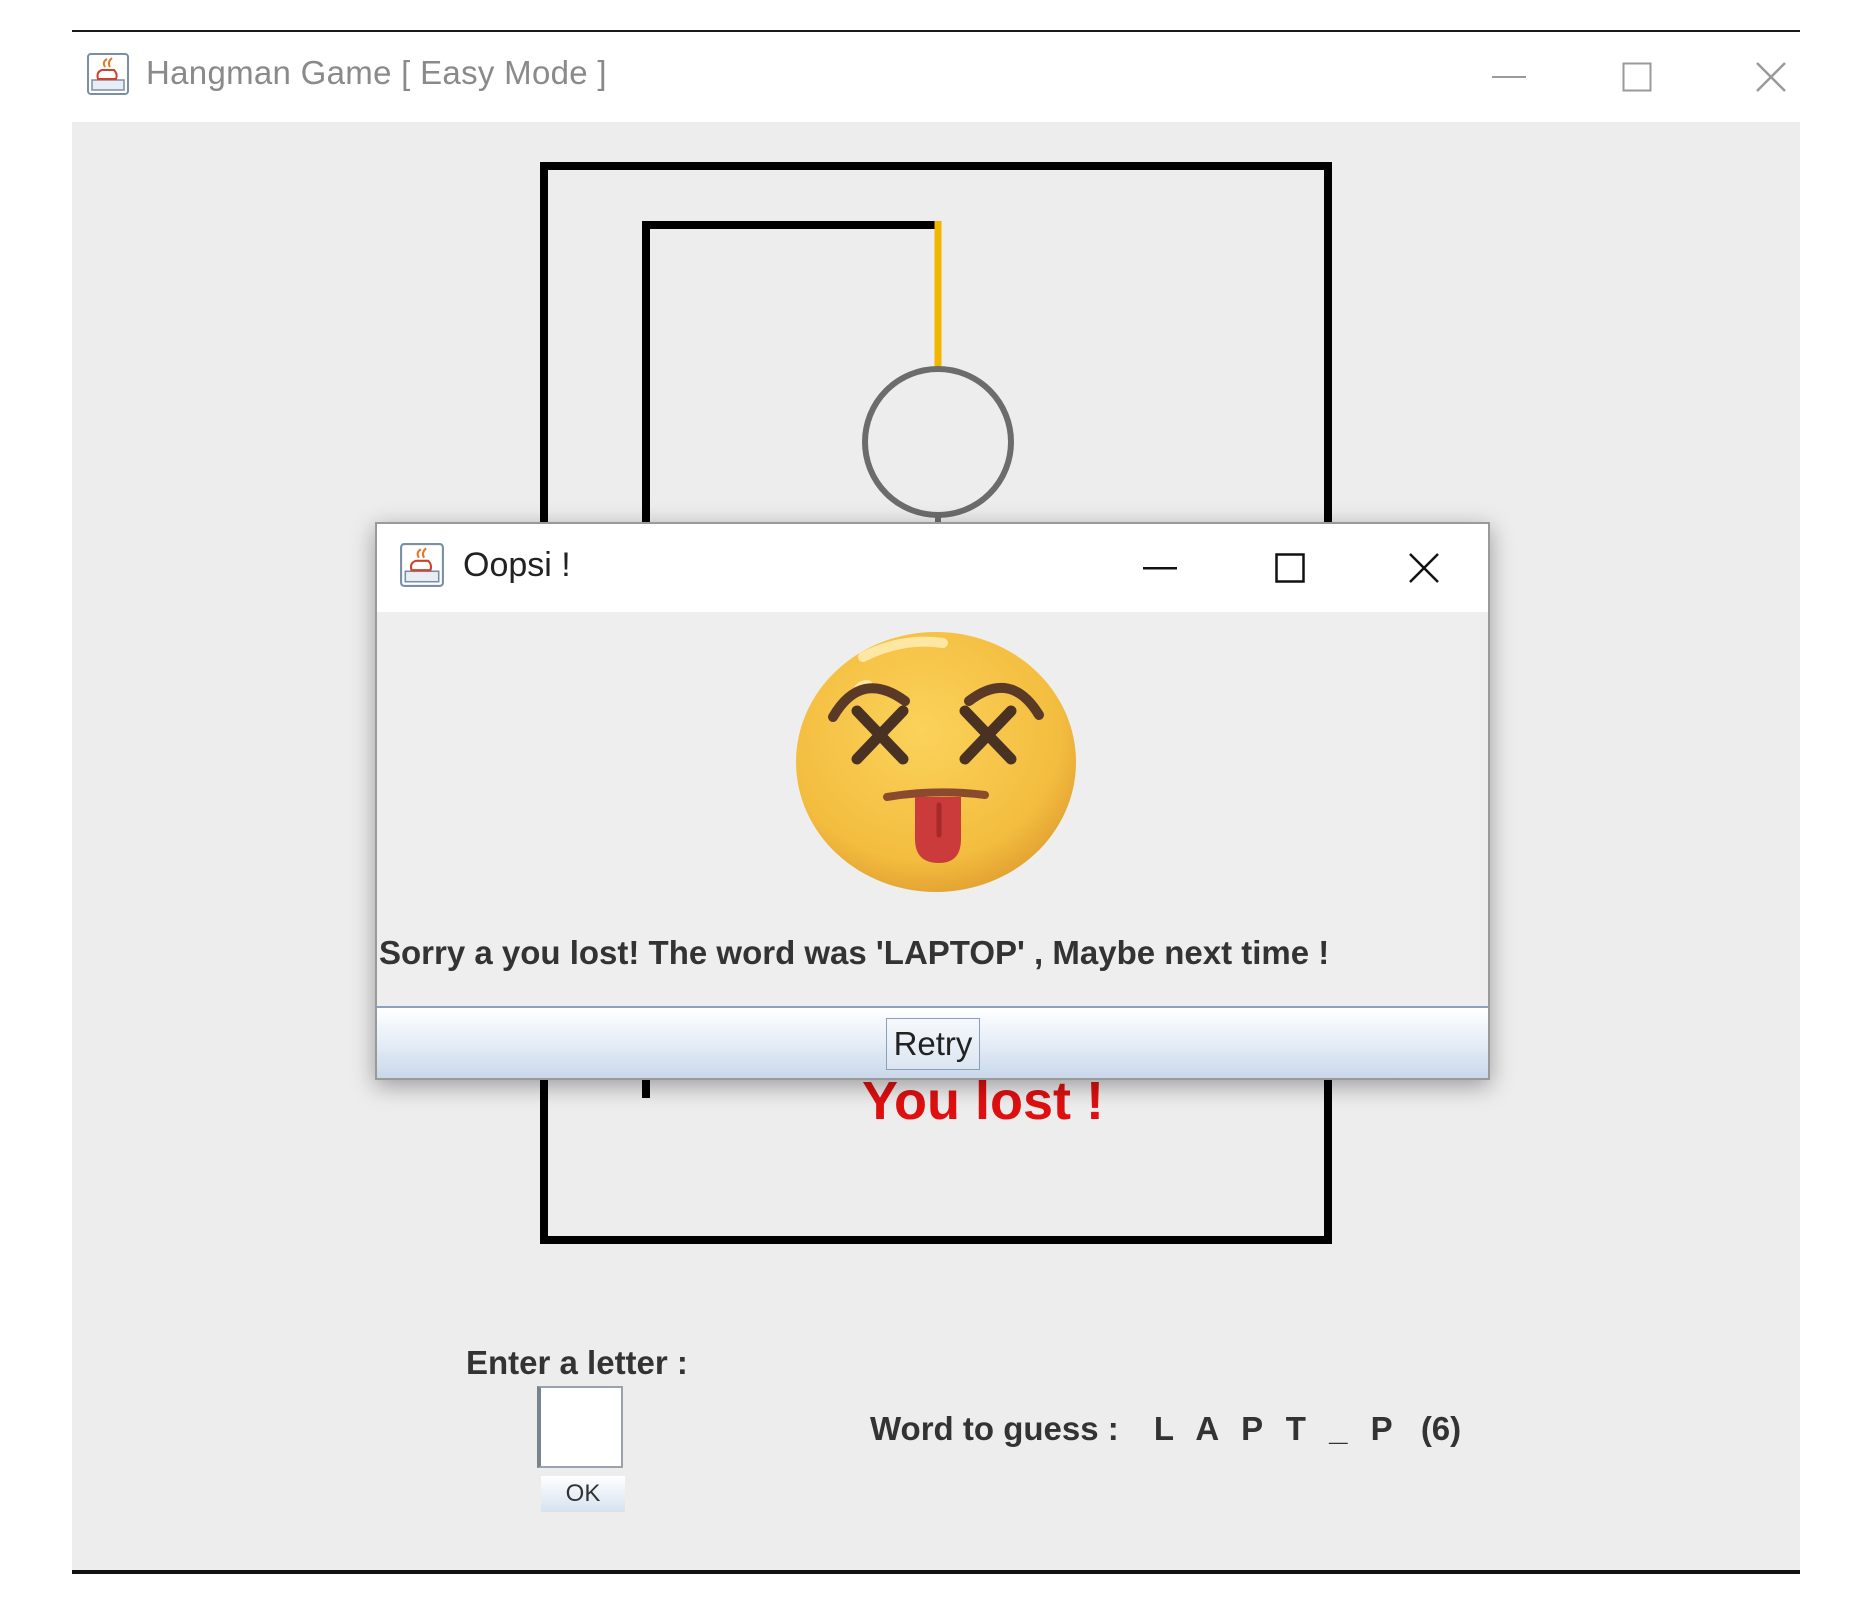  Describe the element at coordinates (580, 1427) in the screenshot. I see `letter-input` at that location.